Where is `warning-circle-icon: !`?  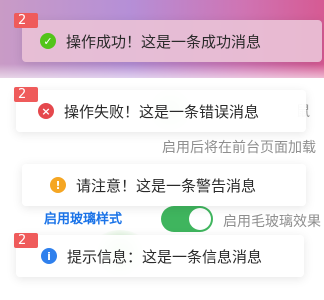 warning-circle-icon: ! is located at coordinates (58, 185).